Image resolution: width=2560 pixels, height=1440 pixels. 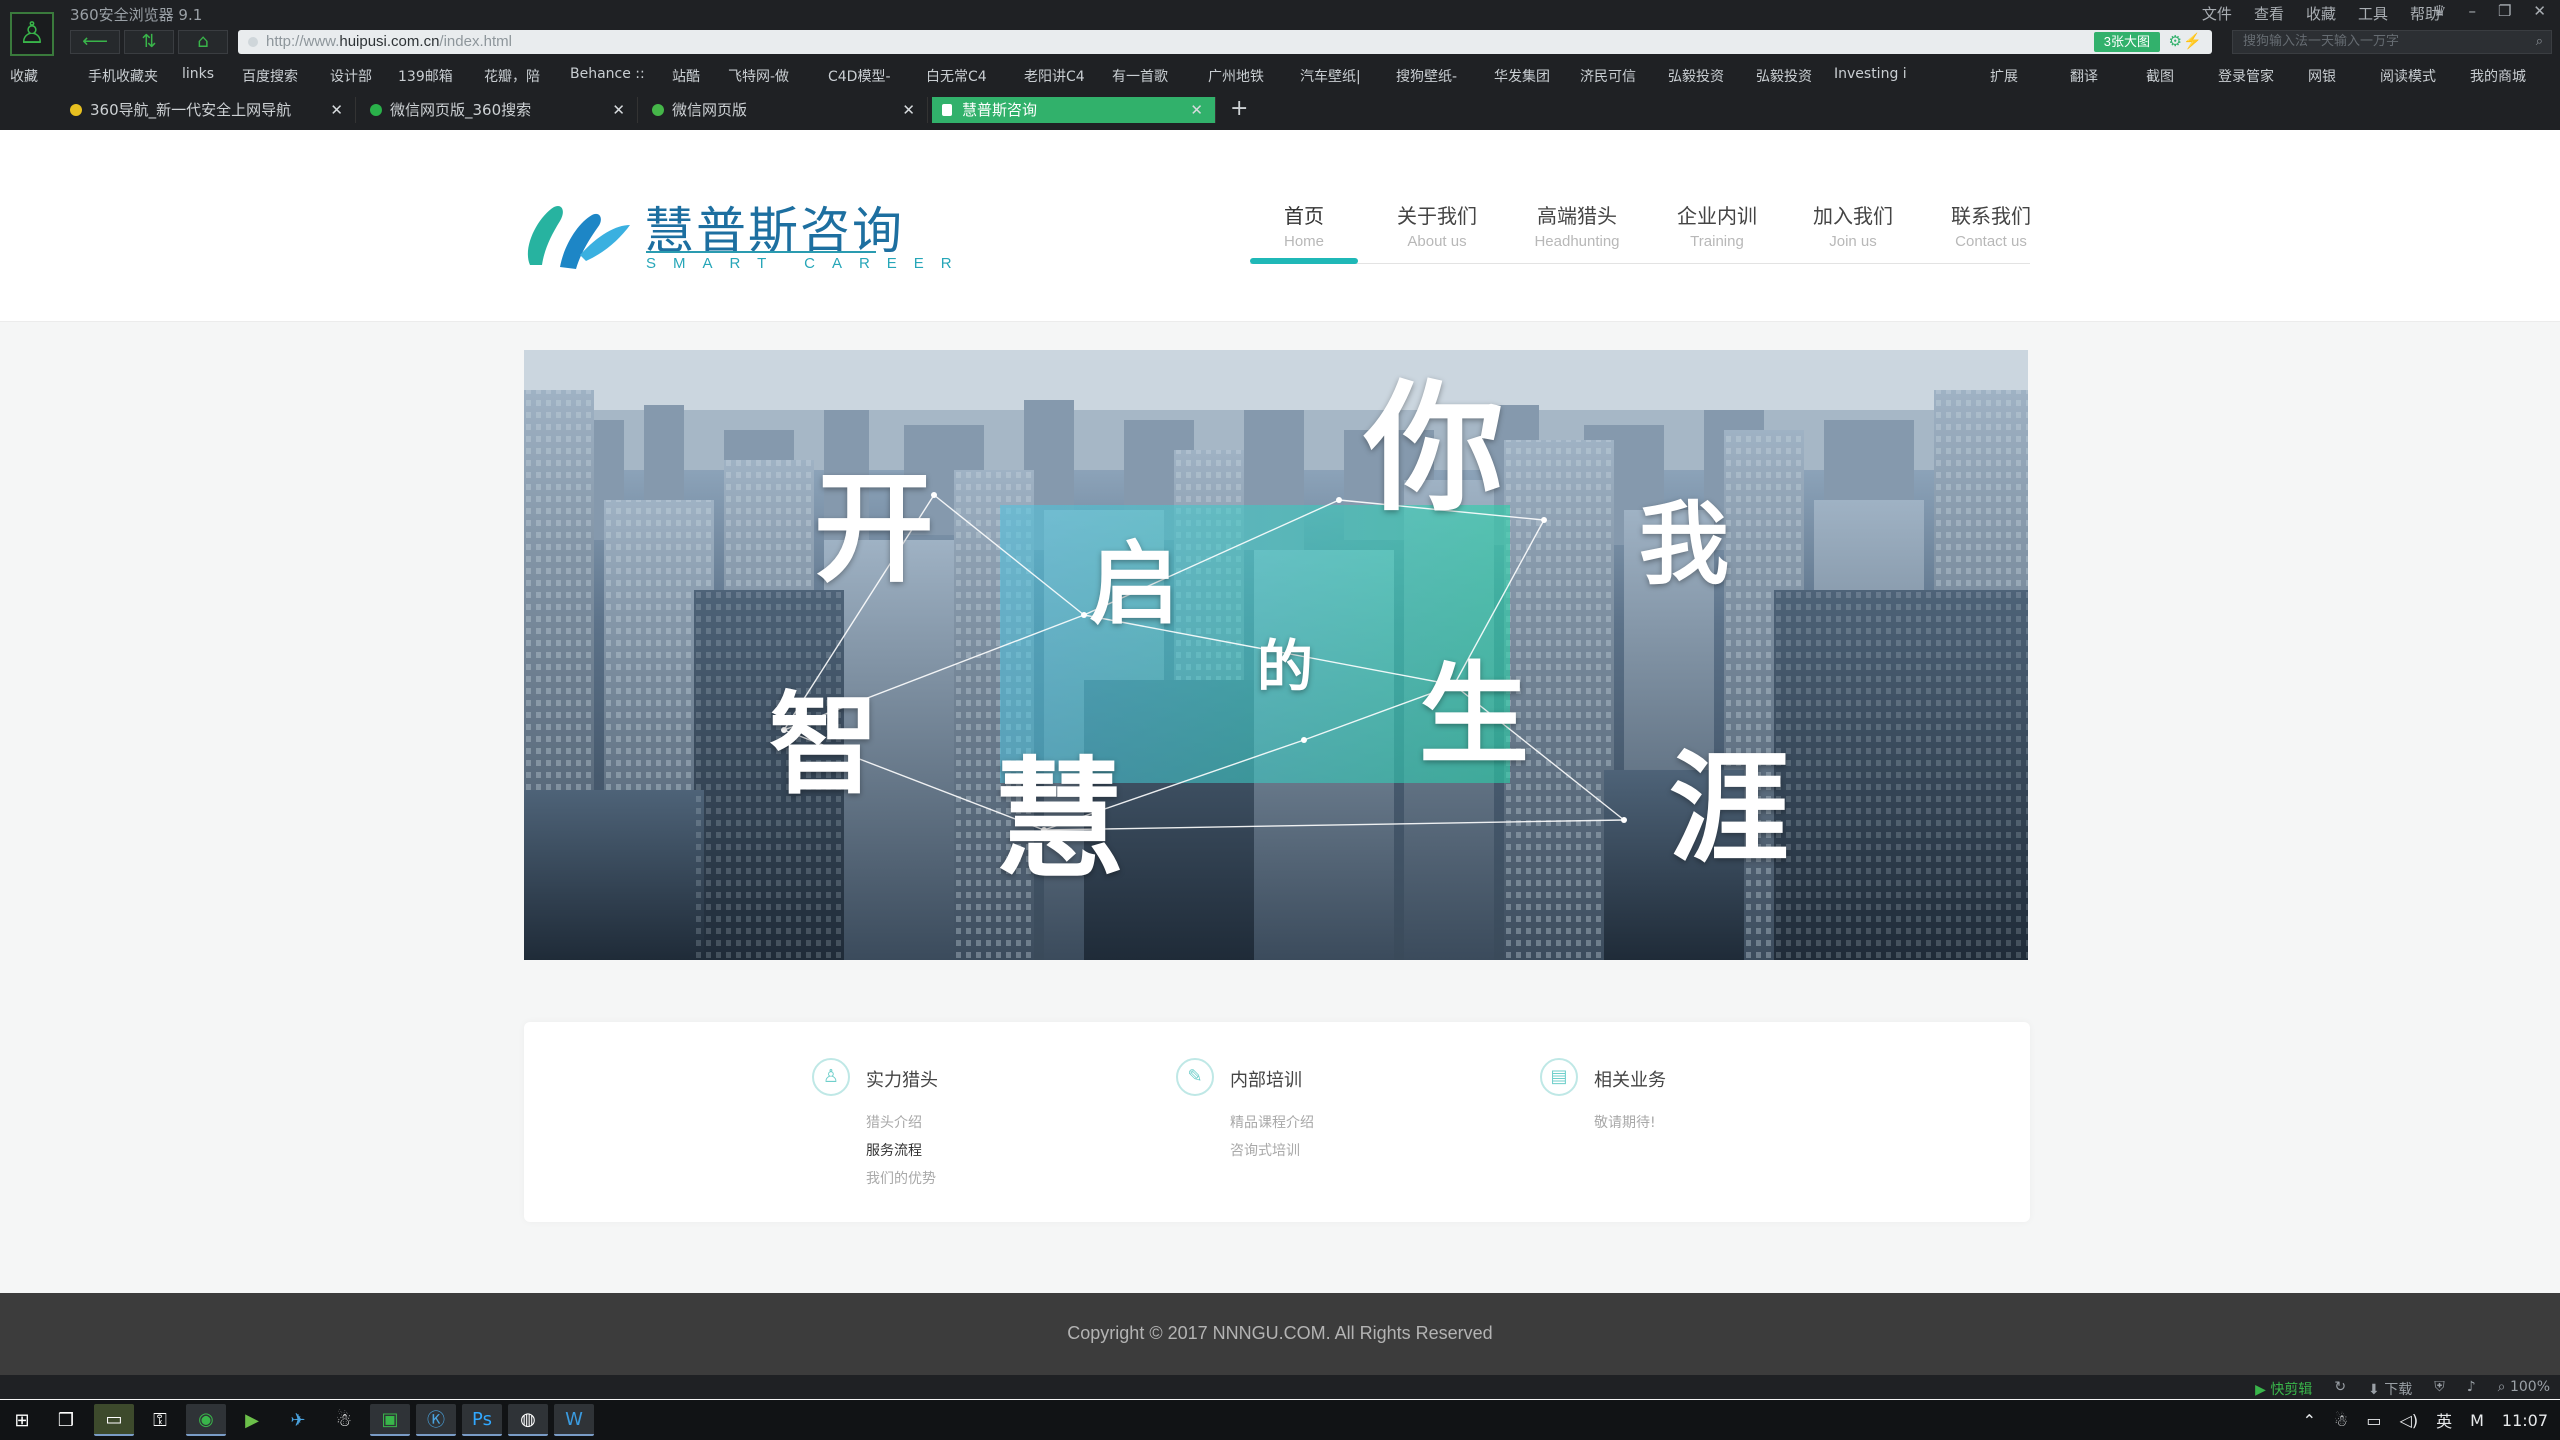 I want to click on bookmark-item: 翻译, so click(x=2084, y=76).